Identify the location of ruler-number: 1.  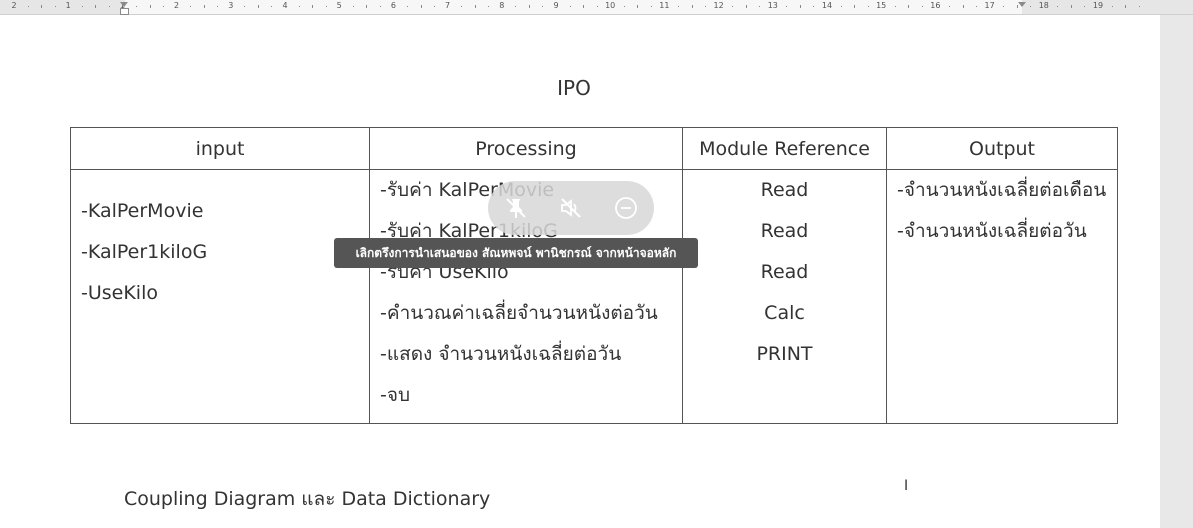
(68, 5).